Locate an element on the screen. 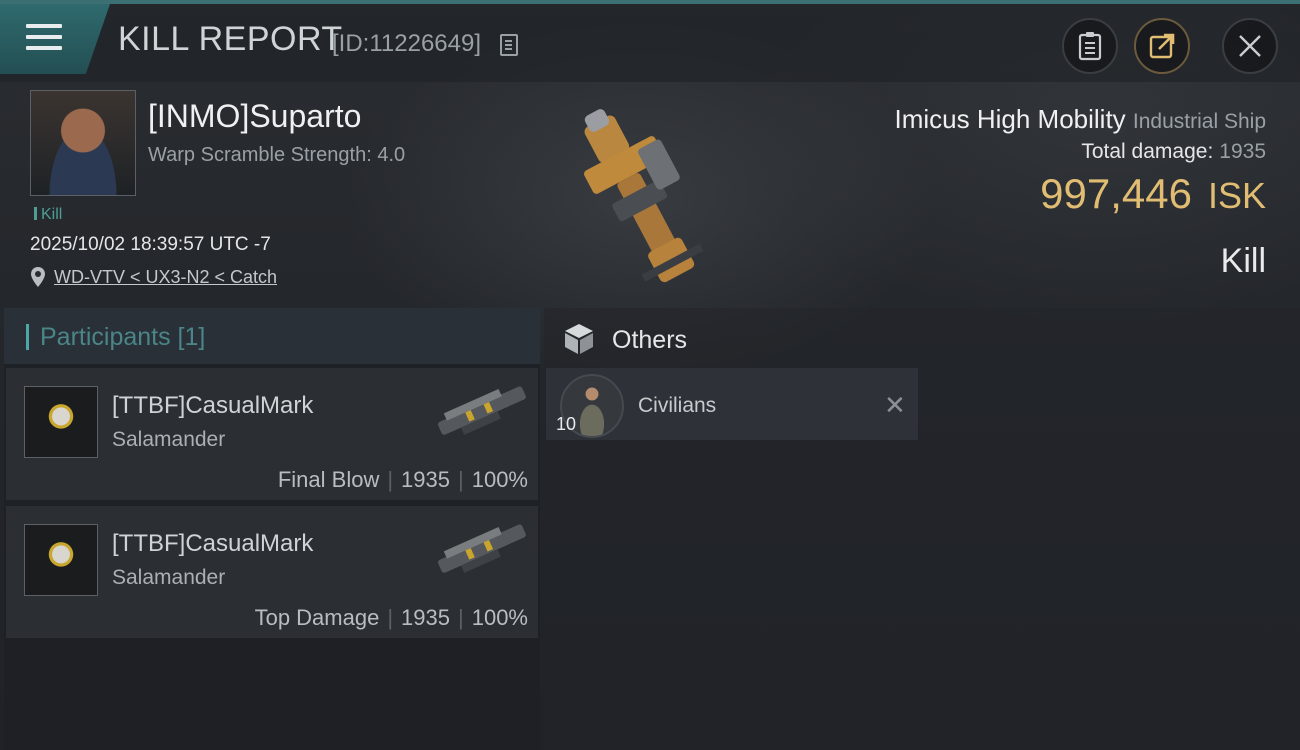  share-icon is located at coordinates (1162, 46).